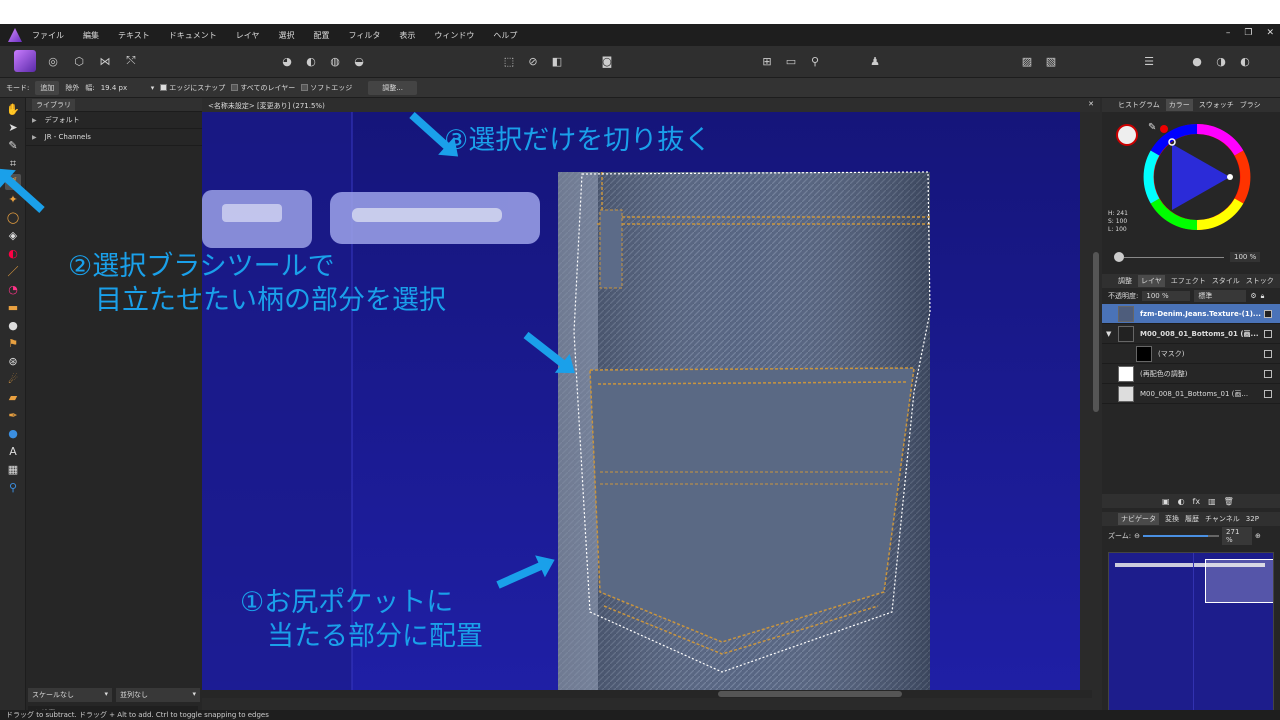 The width and height of the screenshot is (1280, 720). Describe the element at coordinates (13, 146) in the screenshot. I see `color-picker-icon: ✎` at that location.